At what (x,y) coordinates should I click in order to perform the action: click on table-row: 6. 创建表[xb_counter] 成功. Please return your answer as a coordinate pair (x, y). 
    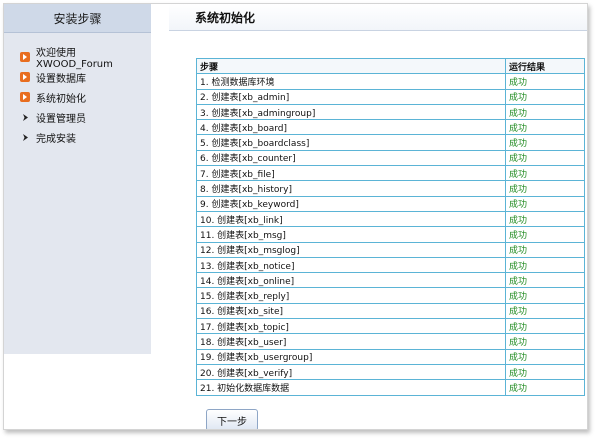
    Looking at the image, I should click on (390, 158).